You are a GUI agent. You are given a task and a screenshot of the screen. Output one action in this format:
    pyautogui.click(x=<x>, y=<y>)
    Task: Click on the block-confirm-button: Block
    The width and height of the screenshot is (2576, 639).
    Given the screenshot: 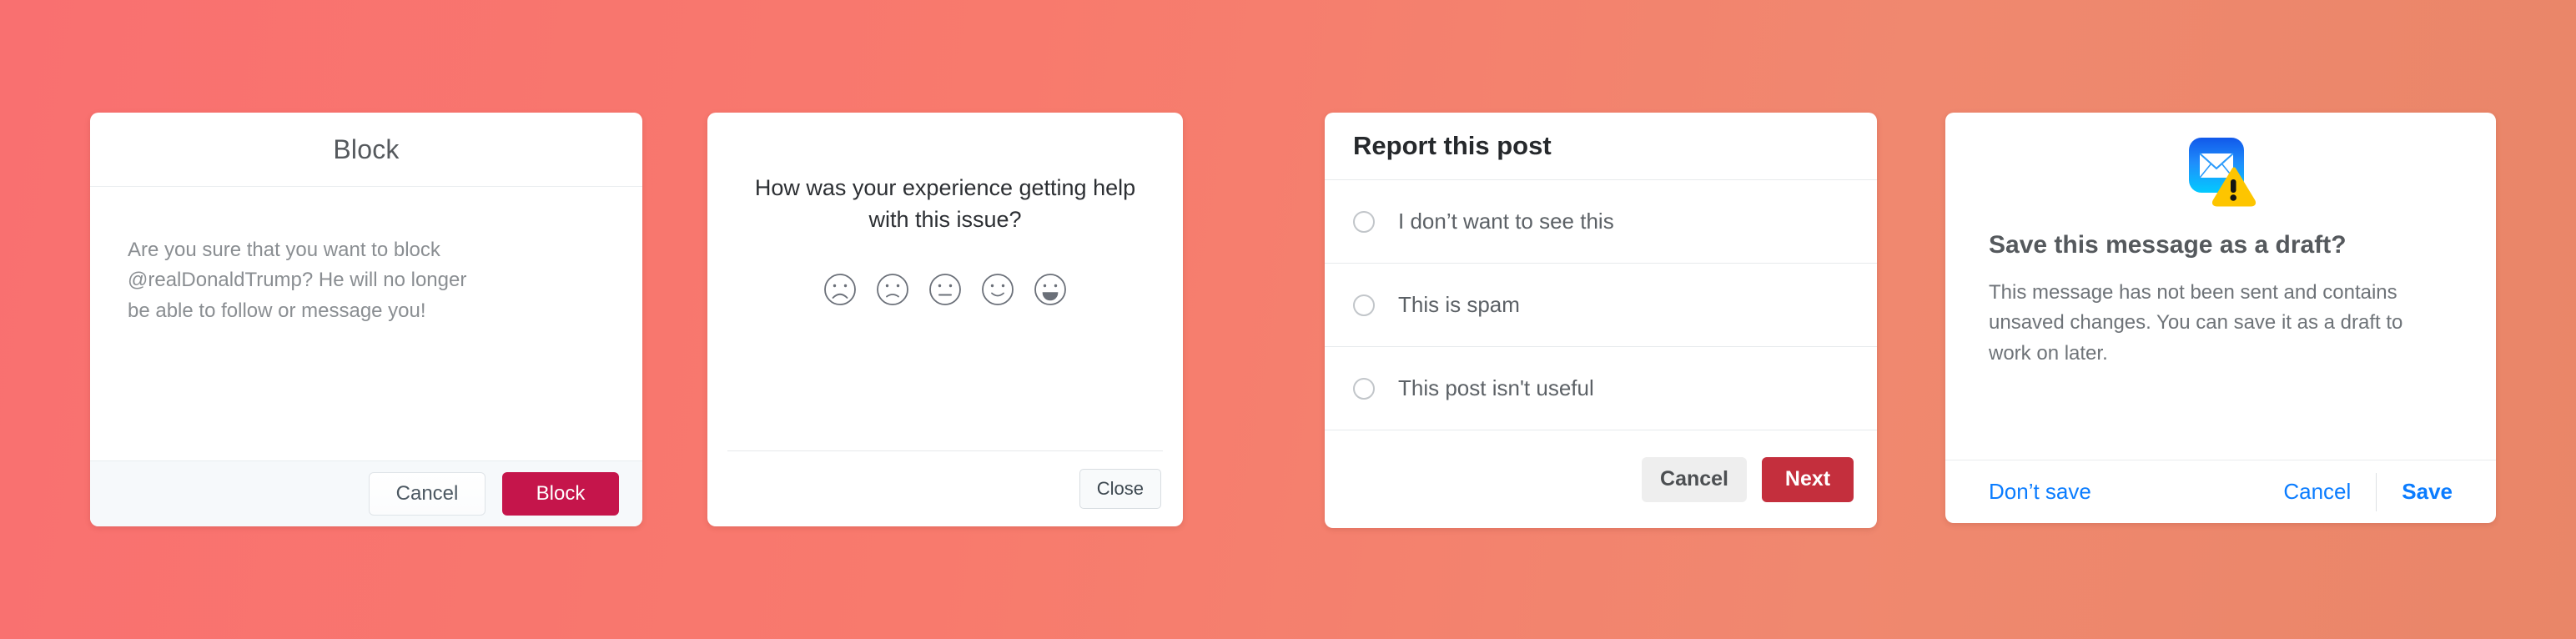 What is the action you would take?
    pyautogui.click(x=560, y=494)
    